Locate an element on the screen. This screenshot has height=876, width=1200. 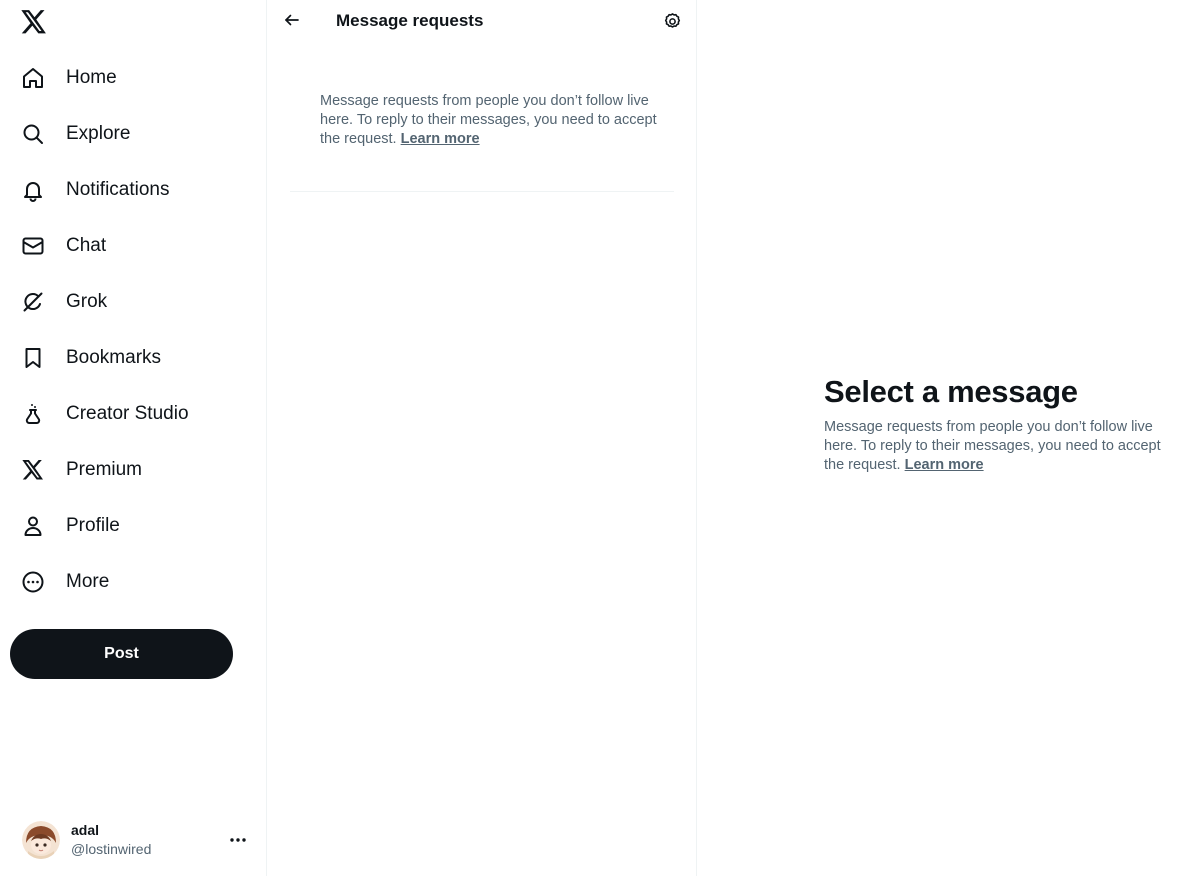
nav-item-notifications: Notifications is located at coordinates (133, 190).